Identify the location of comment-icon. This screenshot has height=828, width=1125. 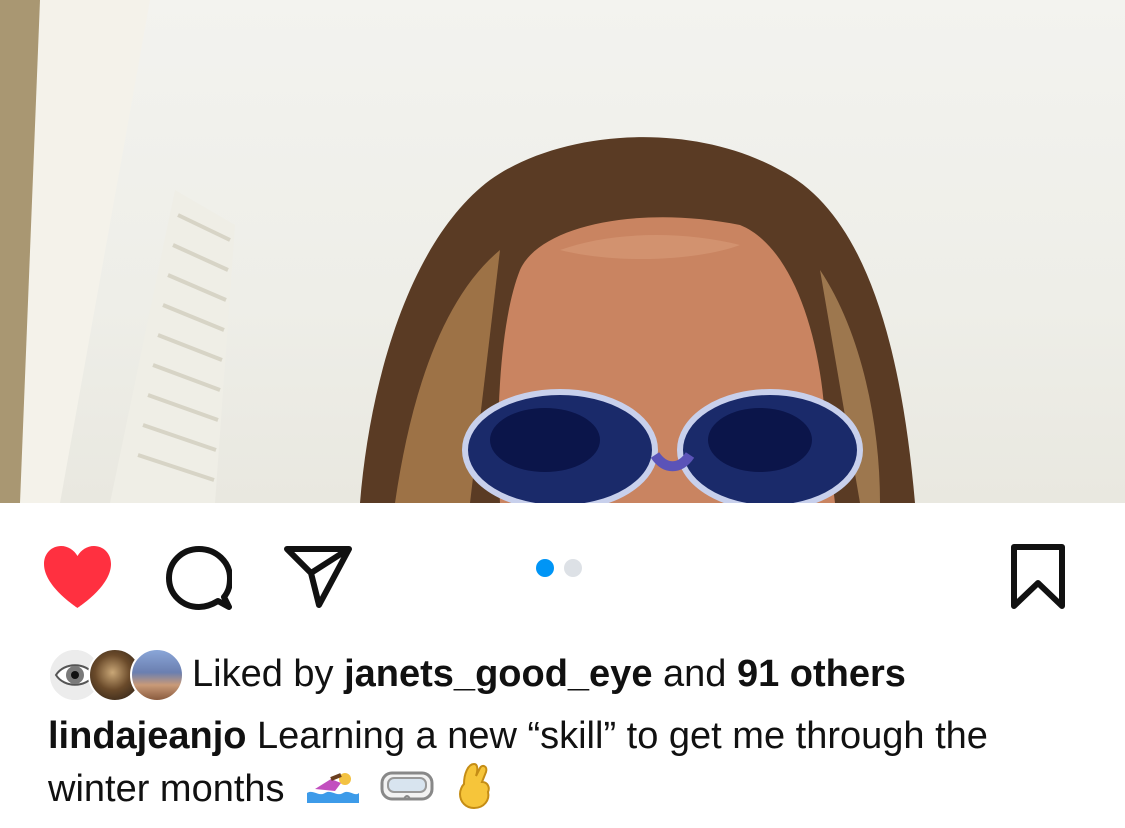
(199, 578).